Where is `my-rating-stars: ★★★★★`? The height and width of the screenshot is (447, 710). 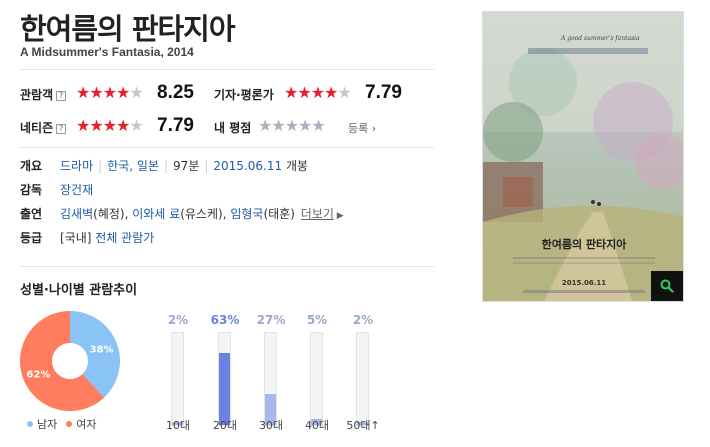 my-rating-stars: ★★★★★ is located at coordinates (292, 125).